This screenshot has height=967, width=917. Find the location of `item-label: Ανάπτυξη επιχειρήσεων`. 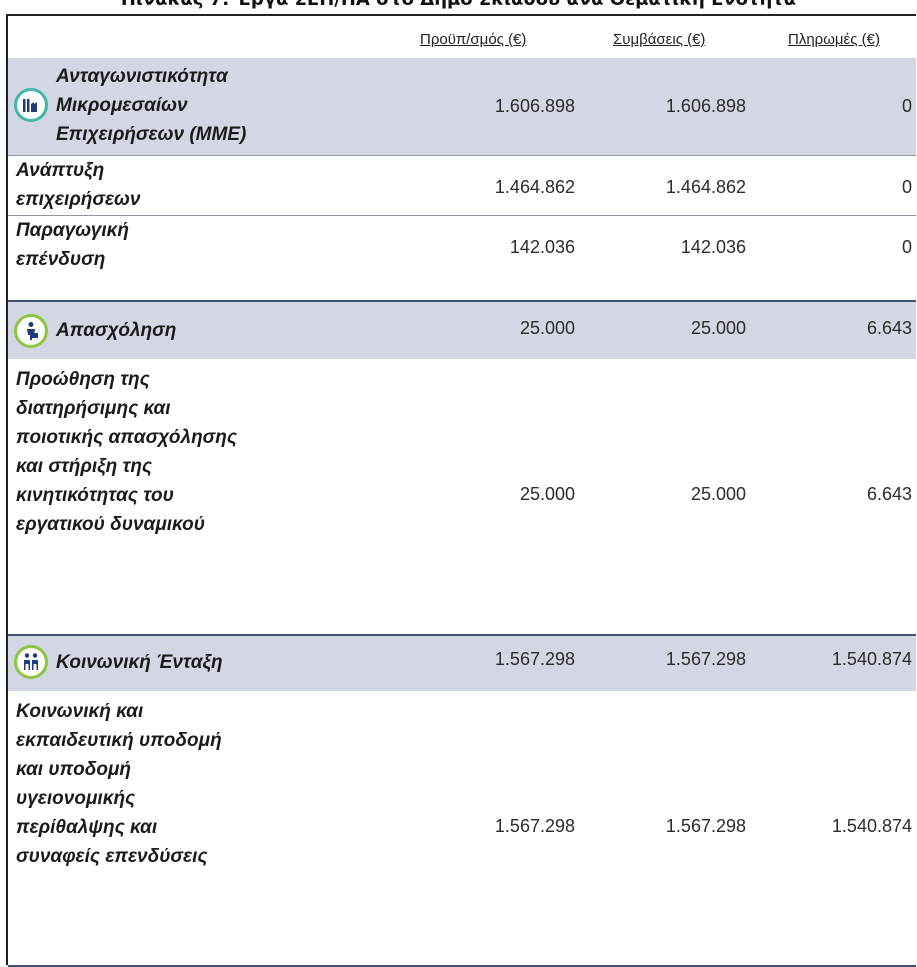

item-label: Ανάπτυξη επιχειρήσεων is located at coordinates (78, 185).